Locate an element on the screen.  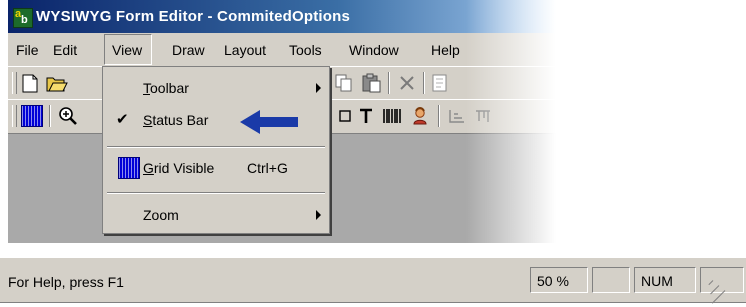
app-icon: ab is located at coordinates (23, 18).